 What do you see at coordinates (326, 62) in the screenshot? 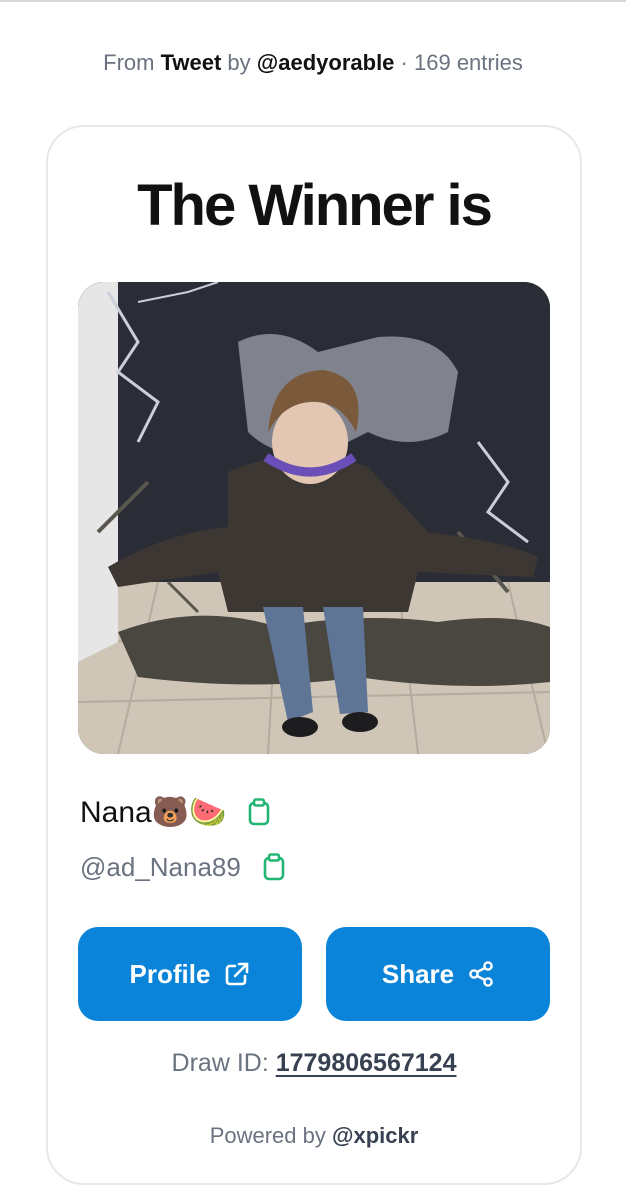
I see `source-author-link: @aedyorable` at bounding box center [326, 62].